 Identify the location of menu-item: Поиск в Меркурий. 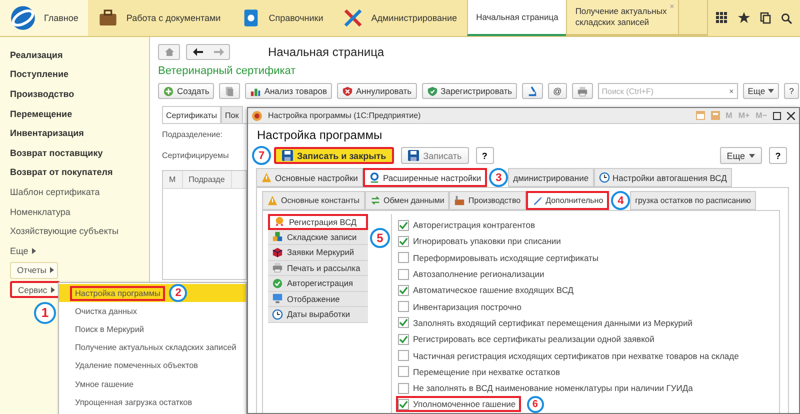
(152, 329).